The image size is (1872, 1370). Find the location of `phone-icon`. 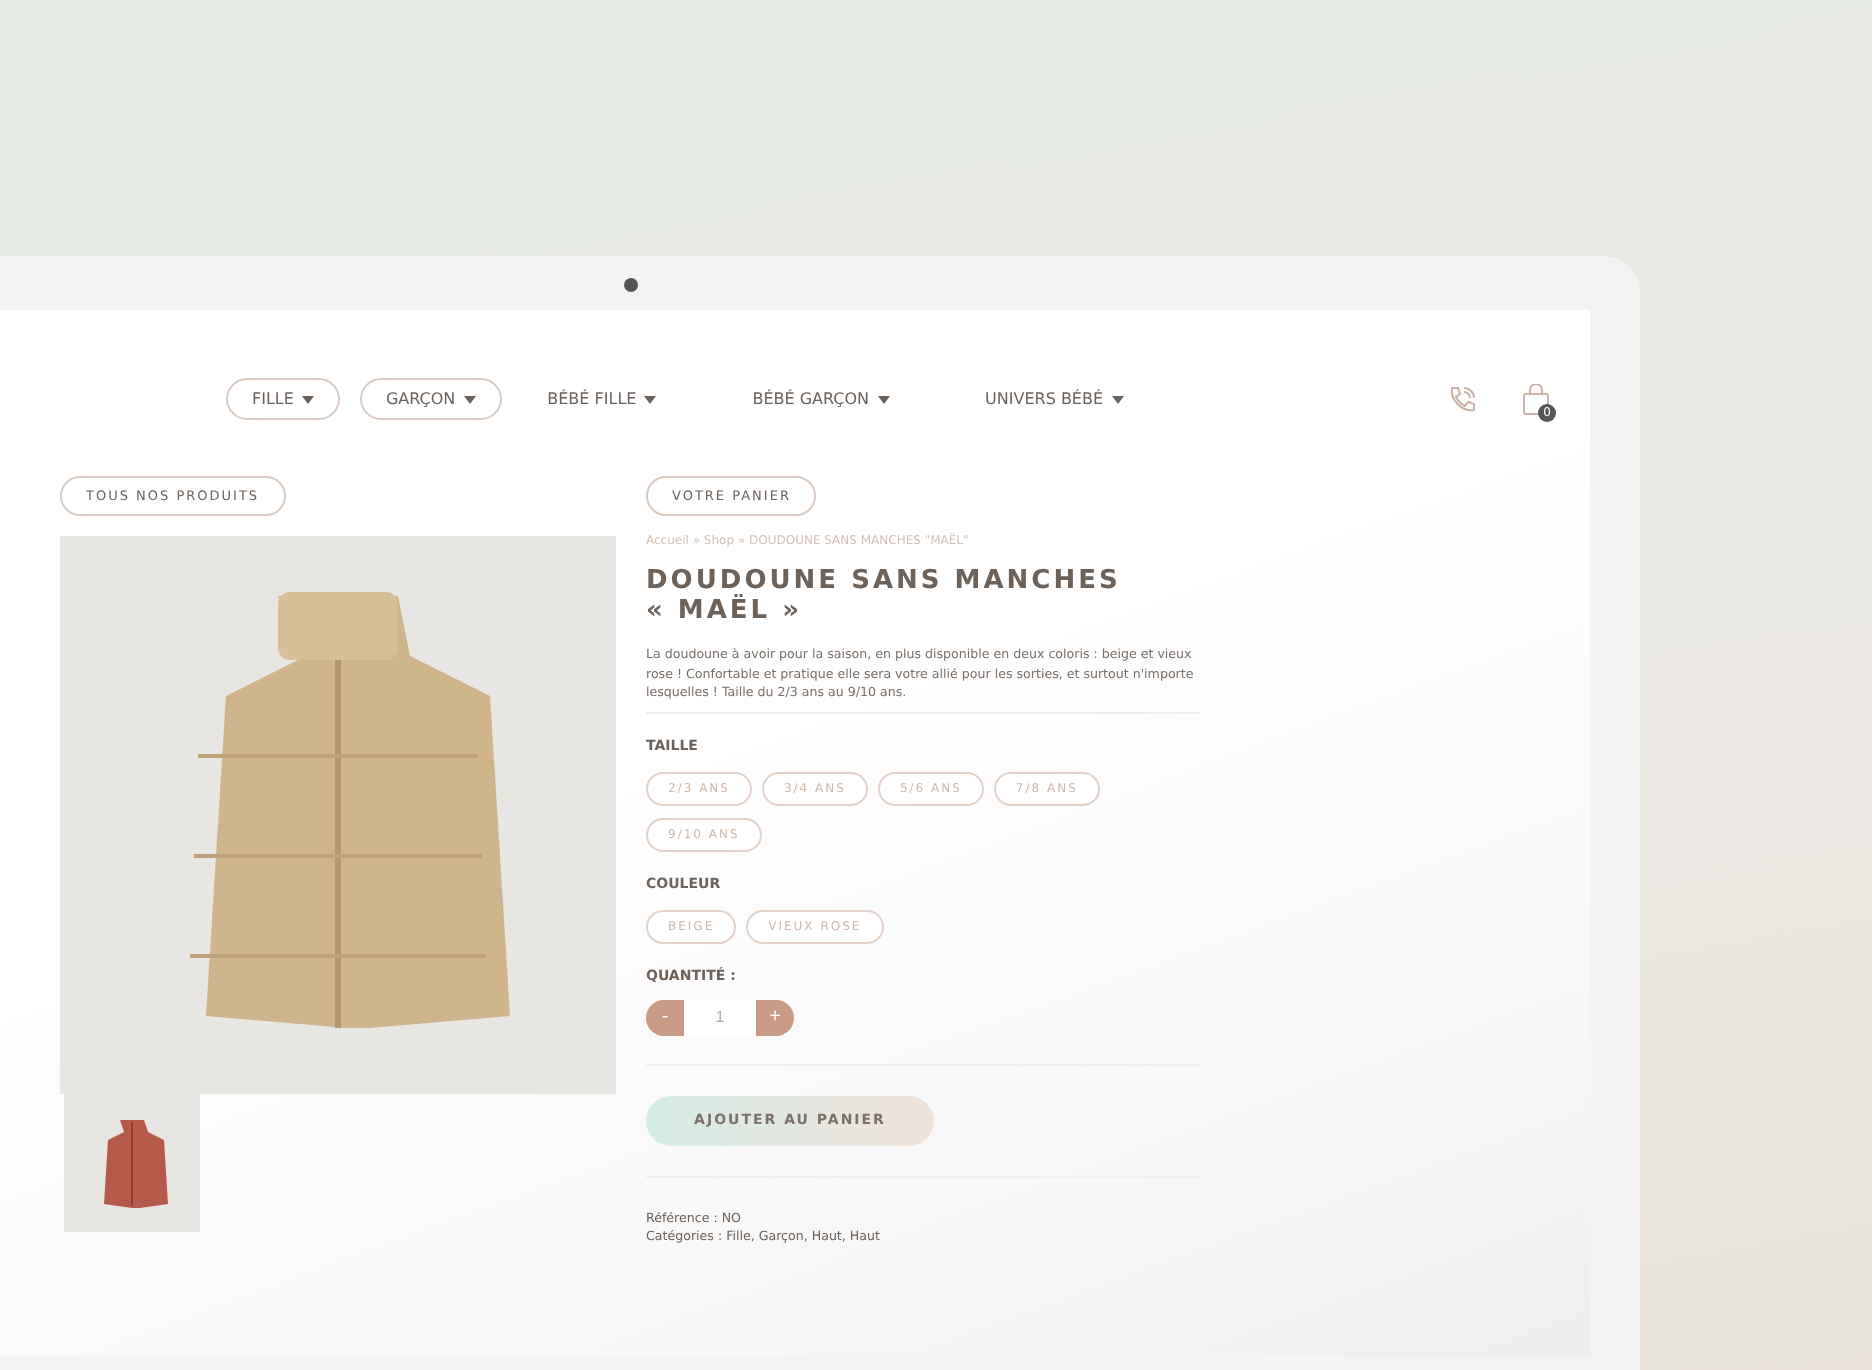

phone-icon is located at coordinates (1462, 399).